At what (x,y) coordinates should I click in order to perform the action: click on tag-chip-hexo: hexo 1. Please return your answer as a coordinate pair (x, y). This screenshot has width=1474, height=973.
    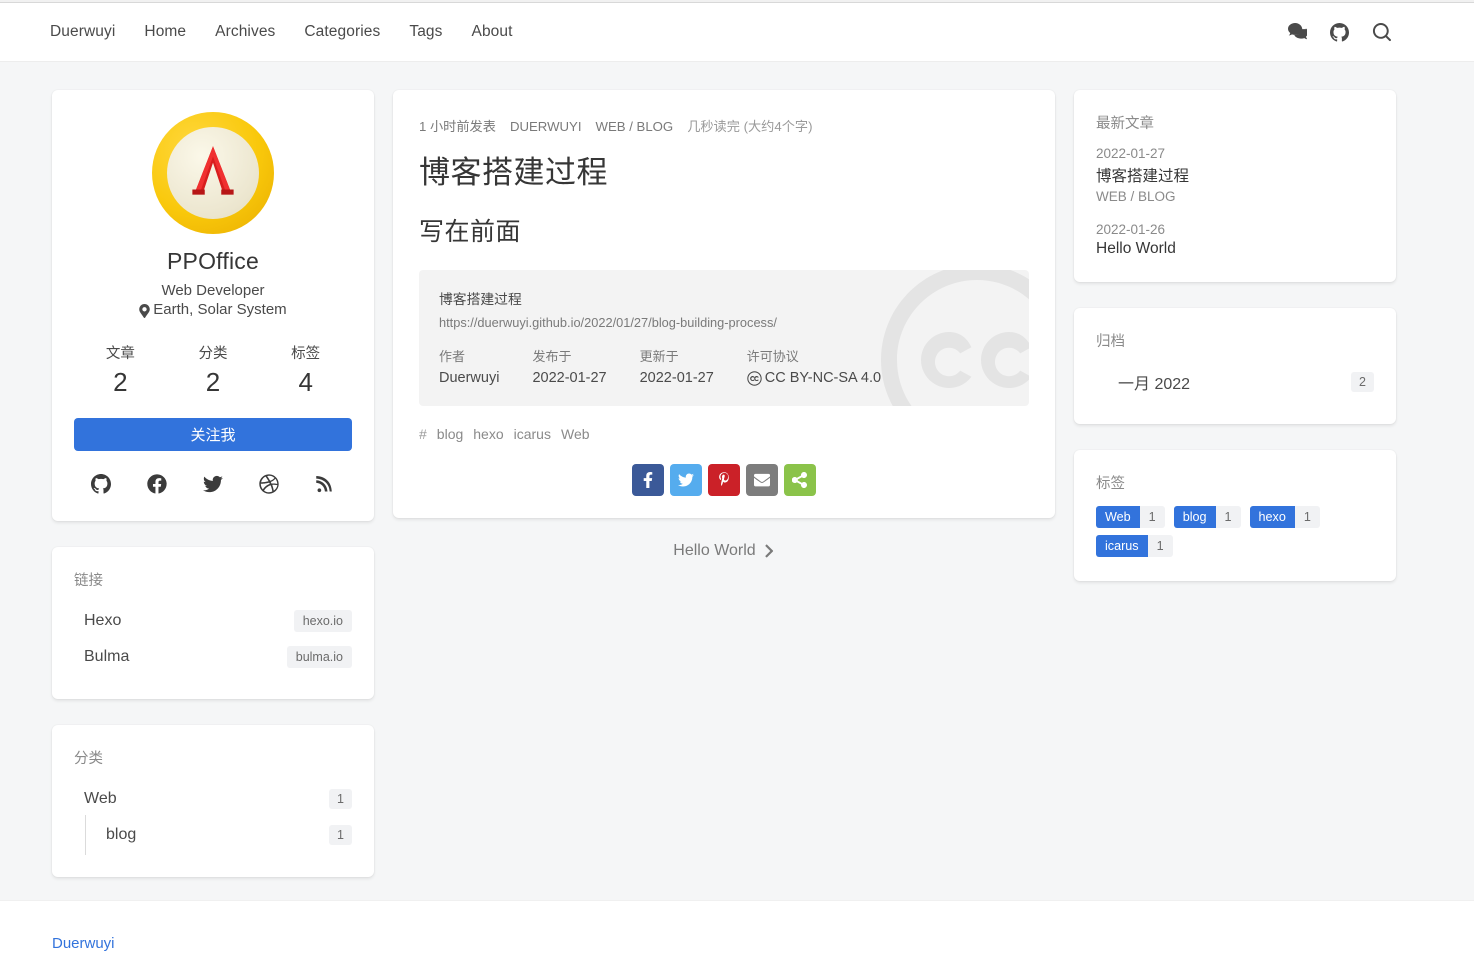
    Looking at the image, I should click on (1284, 517).